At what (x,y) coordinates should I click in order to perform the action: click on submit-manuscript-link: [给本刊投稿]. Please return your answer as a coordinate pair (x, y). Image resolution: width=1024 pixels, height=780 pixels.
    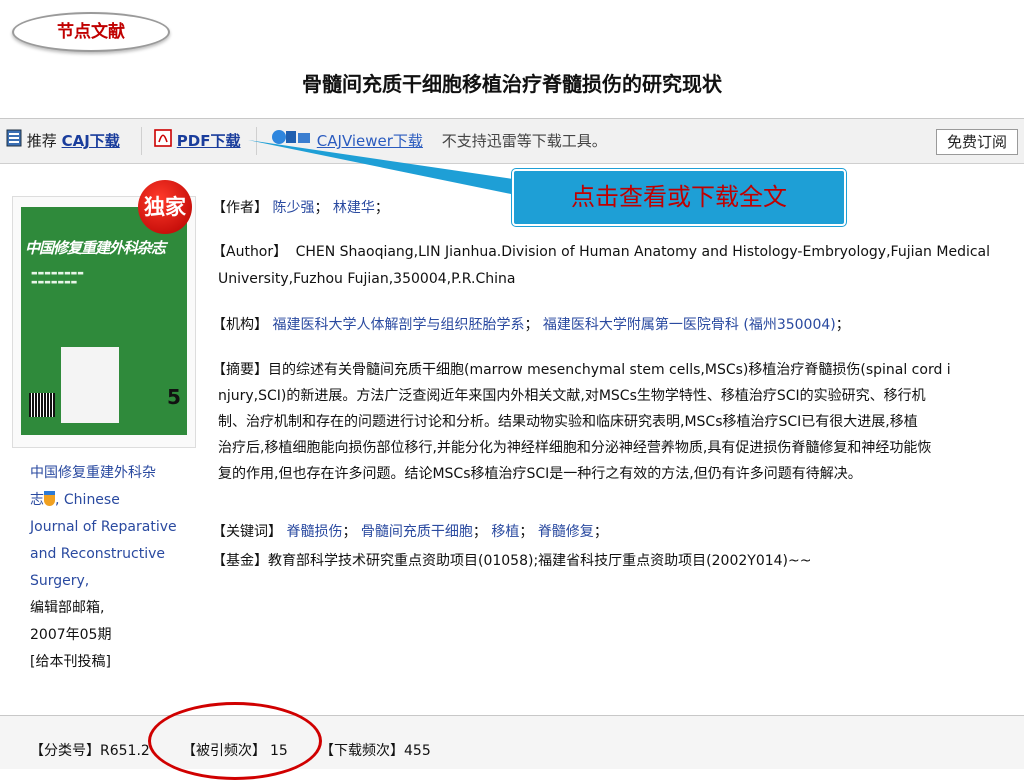
    Looking at the image, I should click on (110, 662).